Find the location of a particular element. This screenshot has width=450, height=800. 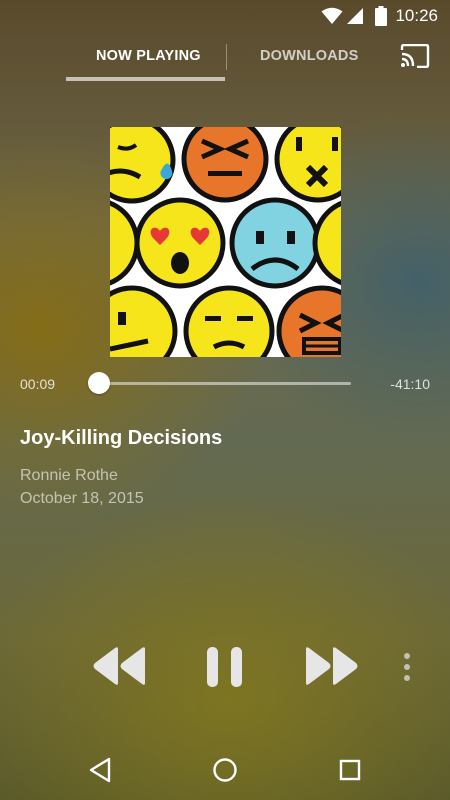

emoji-grid-artwork is located at coordinates (225, 242).